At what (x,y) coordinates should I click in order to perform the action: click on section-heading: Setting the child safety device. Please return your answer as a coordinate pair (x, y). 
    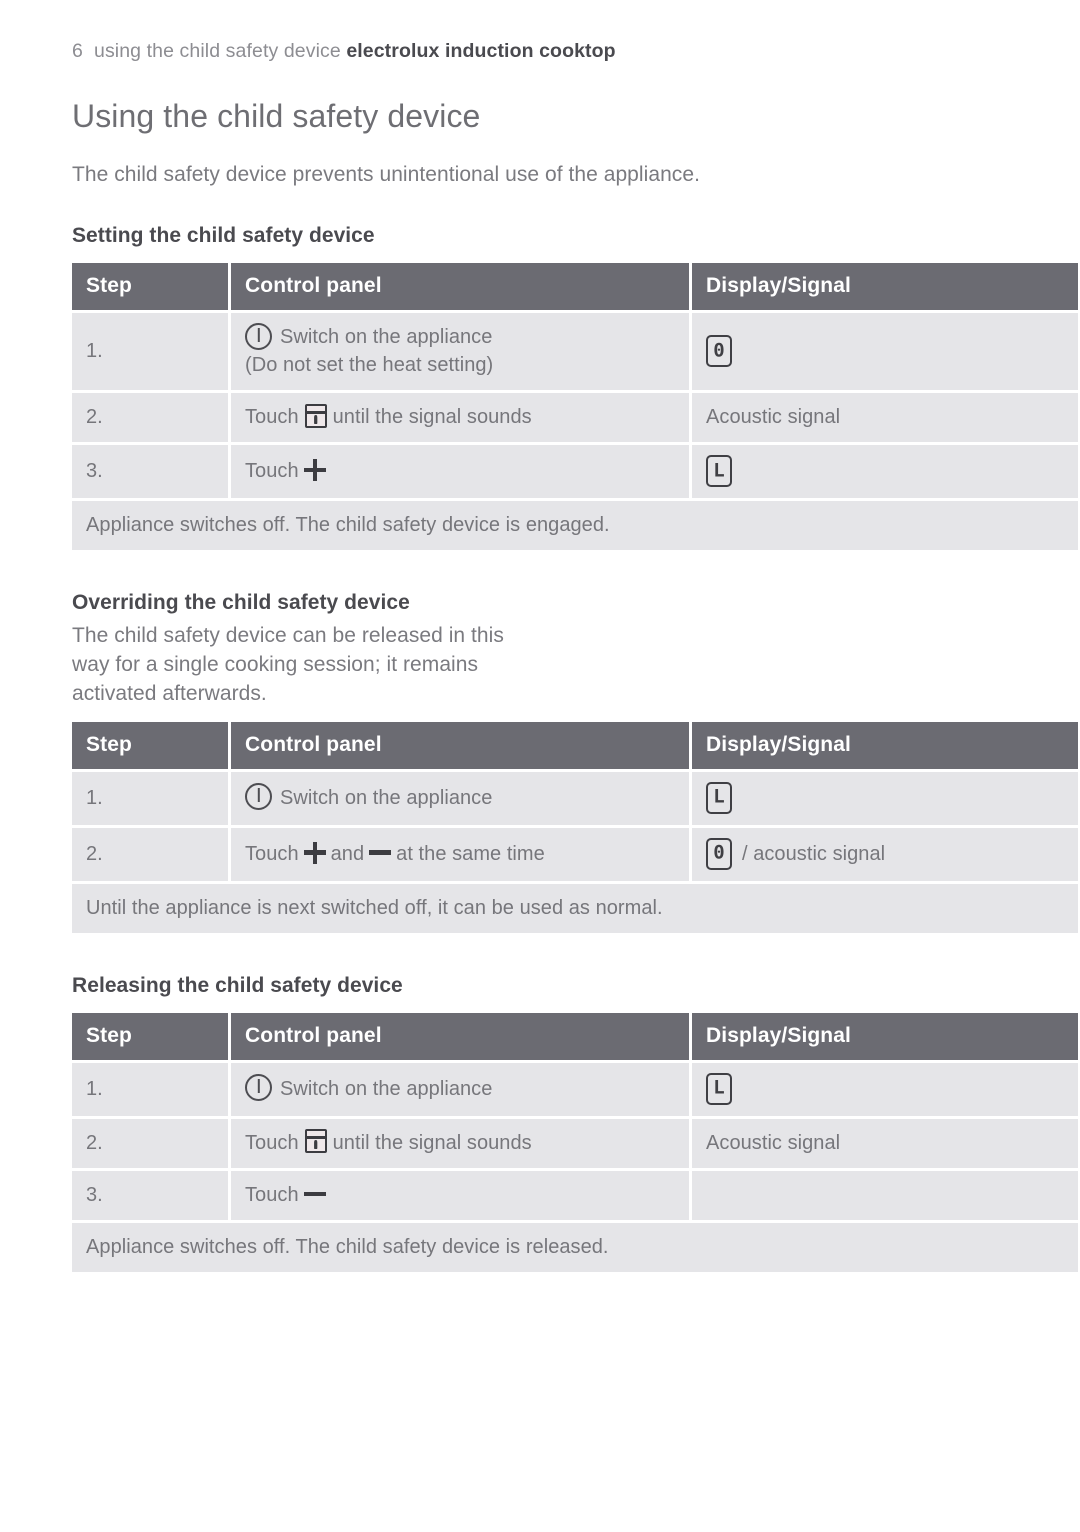
    Looking at the image, I should click on (223, 235).